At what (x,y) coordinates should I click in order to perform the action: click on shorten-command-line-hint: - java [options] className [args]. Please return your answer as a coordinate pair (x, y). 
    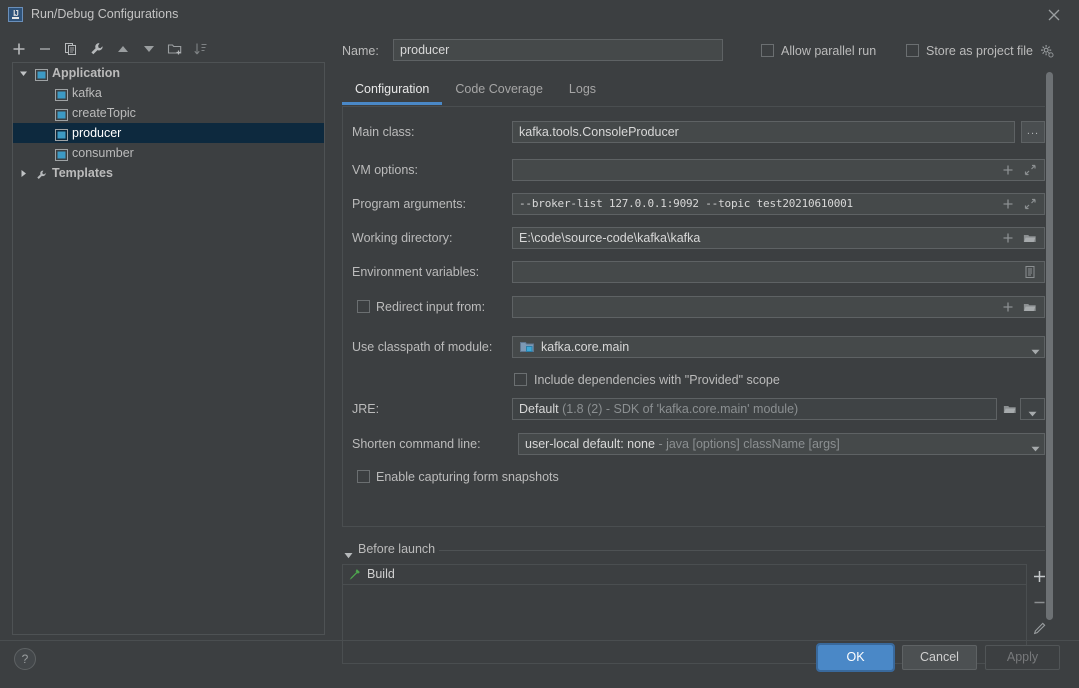
    Looking at the image, I should click on (749, 444).